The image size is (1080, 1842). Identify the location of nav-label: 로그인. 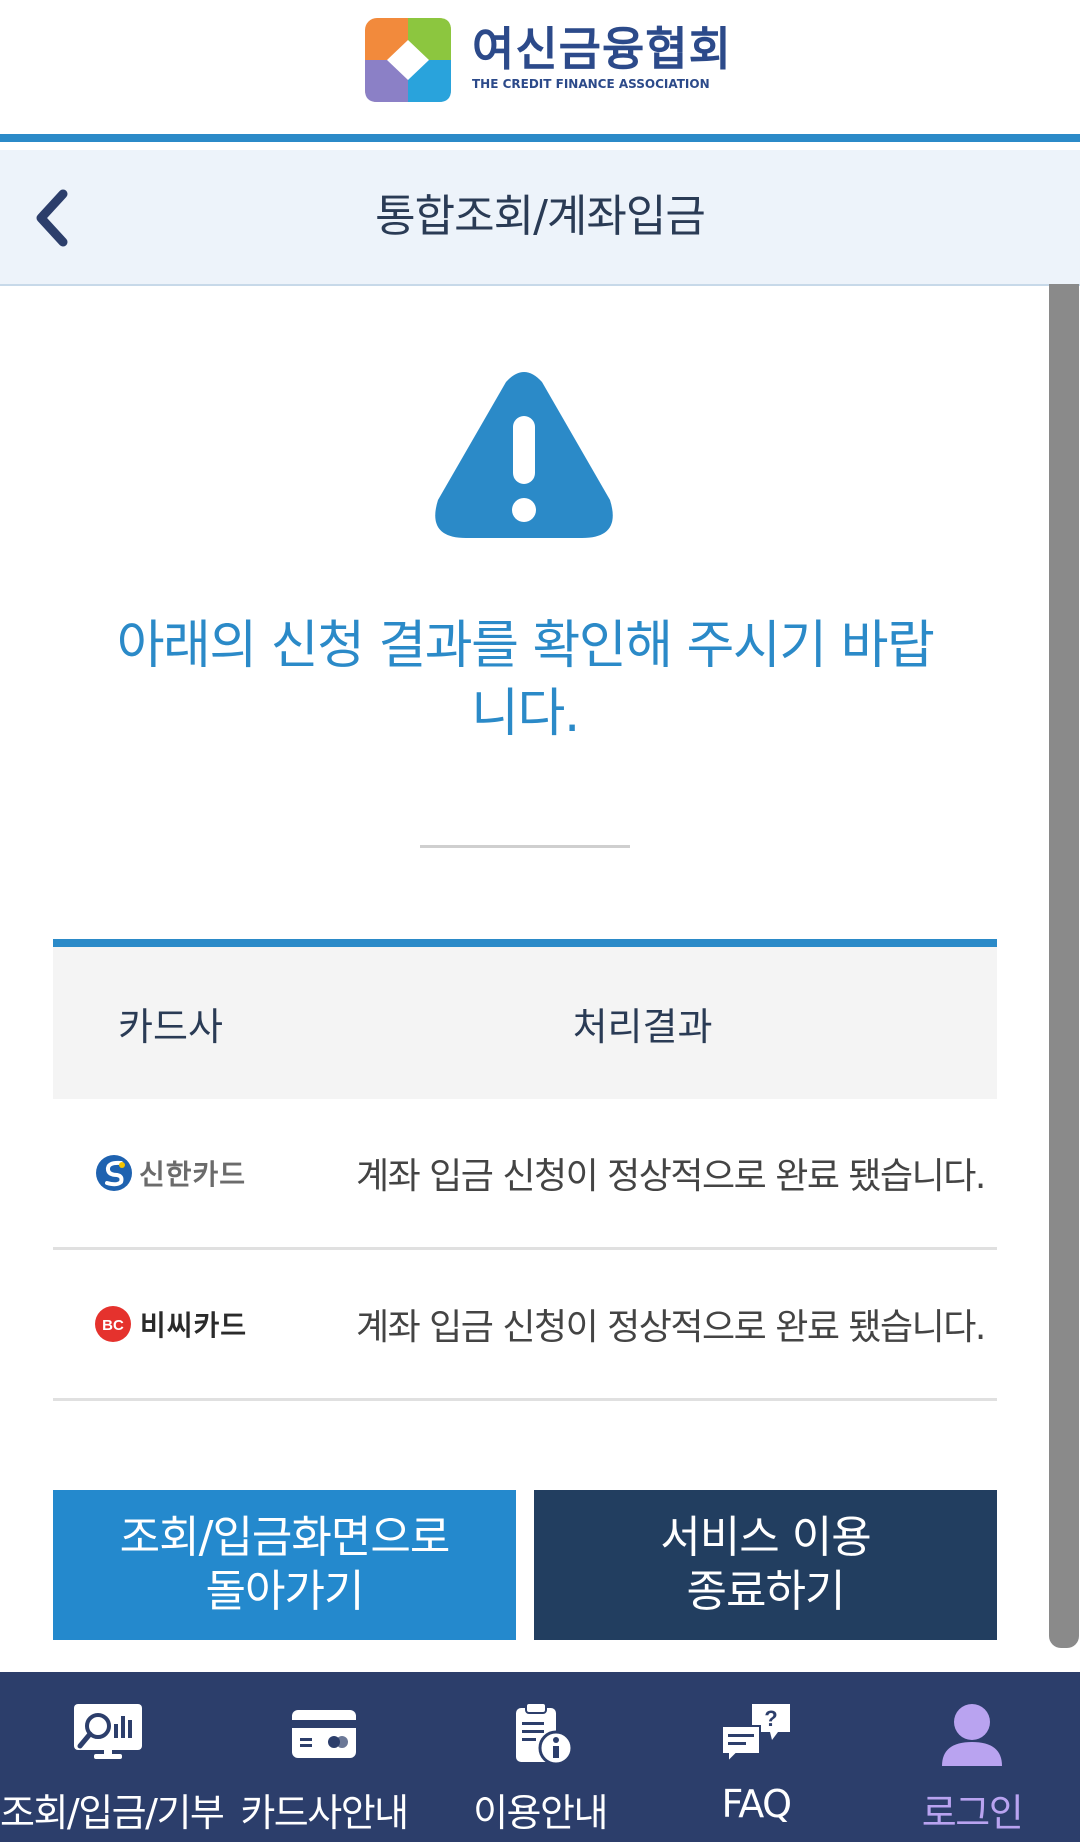
(972, 1813).